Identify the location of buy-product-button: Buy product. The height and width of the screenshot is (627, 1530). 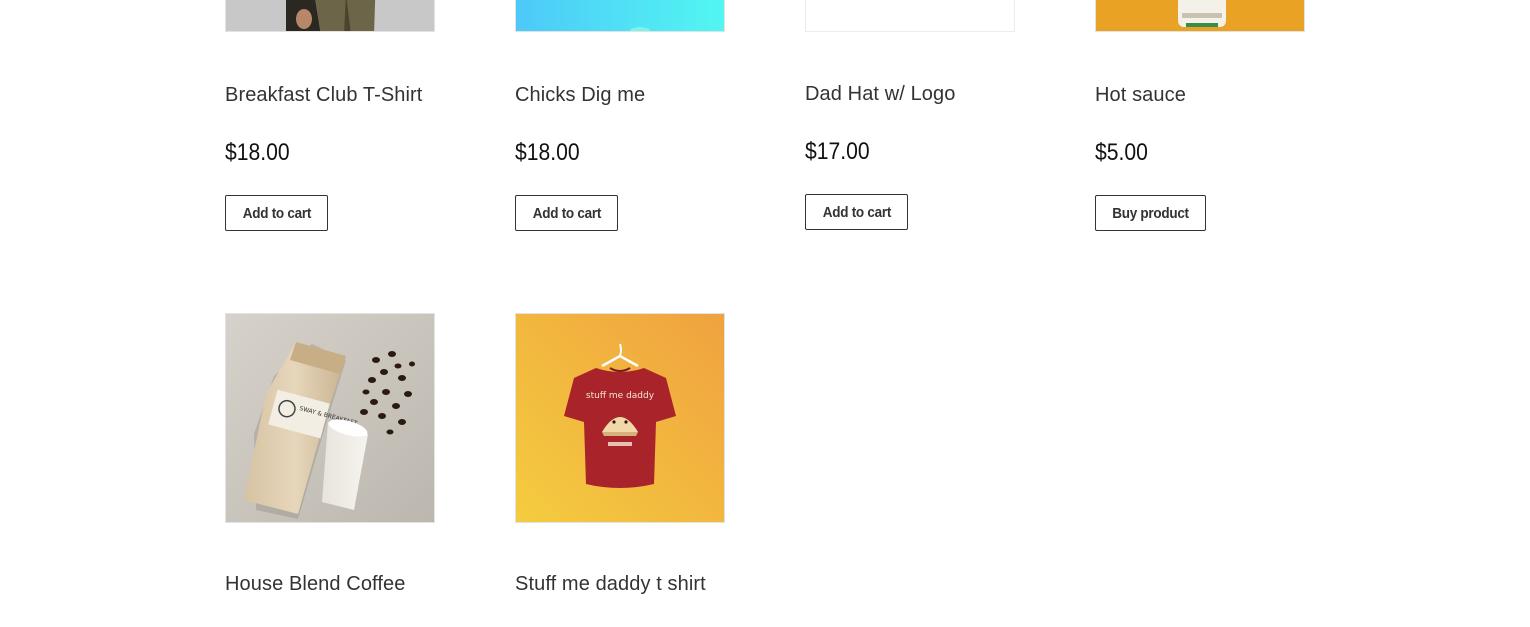
(1150, 213).